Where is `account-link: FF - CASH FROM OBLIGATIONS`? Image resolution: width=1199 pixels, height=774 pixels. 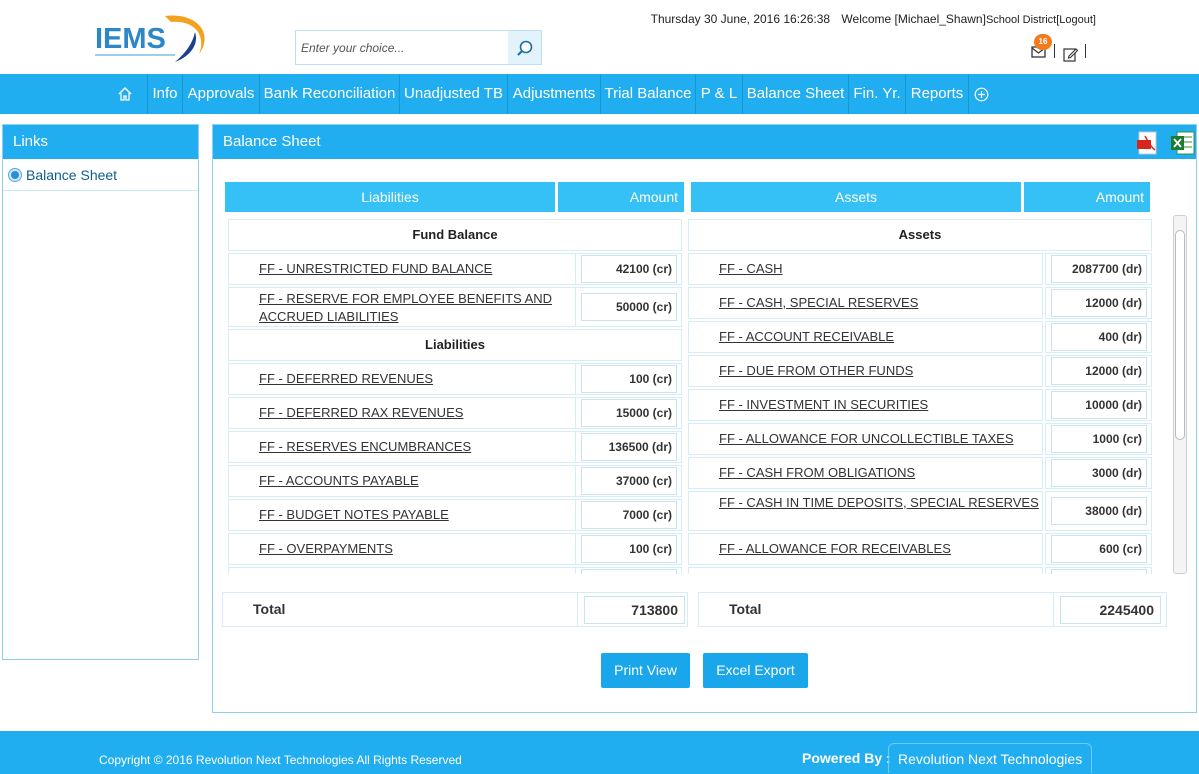 account-link: FF - CASH FROM OBLIGATIONS is located at coordinates (817, 473).